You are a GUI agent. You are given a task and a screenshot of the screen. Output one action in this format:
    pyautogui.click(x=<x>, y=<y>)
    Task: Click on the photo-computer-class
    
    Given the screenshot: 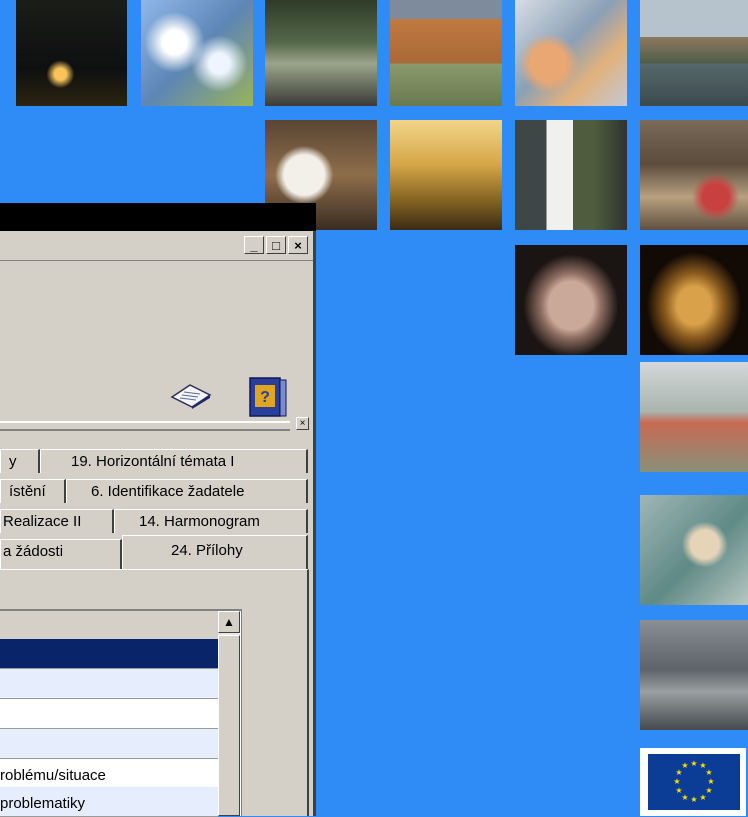 What is the action you would take?
    pyautogui.click(x=571, y=53)
    